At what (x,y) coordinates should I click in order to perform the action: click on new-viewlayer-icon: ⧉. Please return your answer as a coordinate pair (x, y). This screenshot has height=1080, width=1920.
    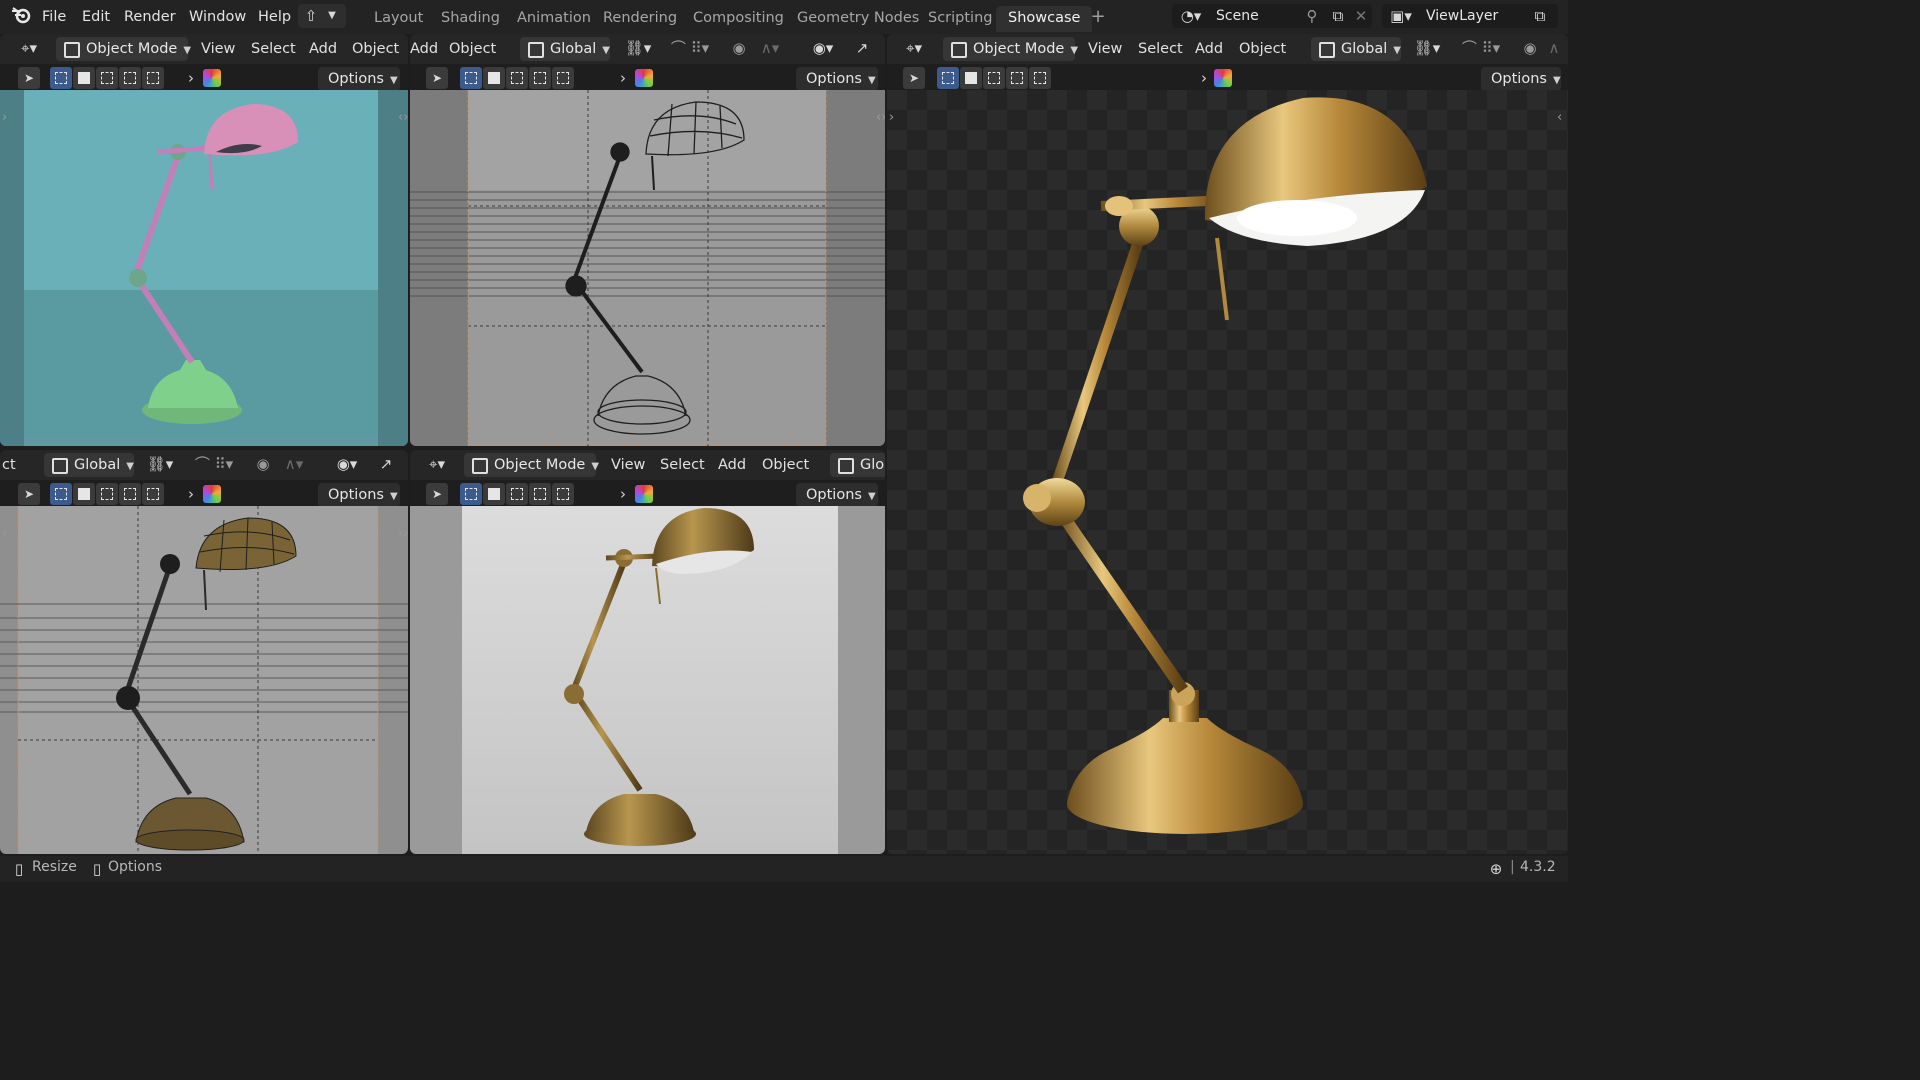
    Looking at the image, I should click on (1540, 16).